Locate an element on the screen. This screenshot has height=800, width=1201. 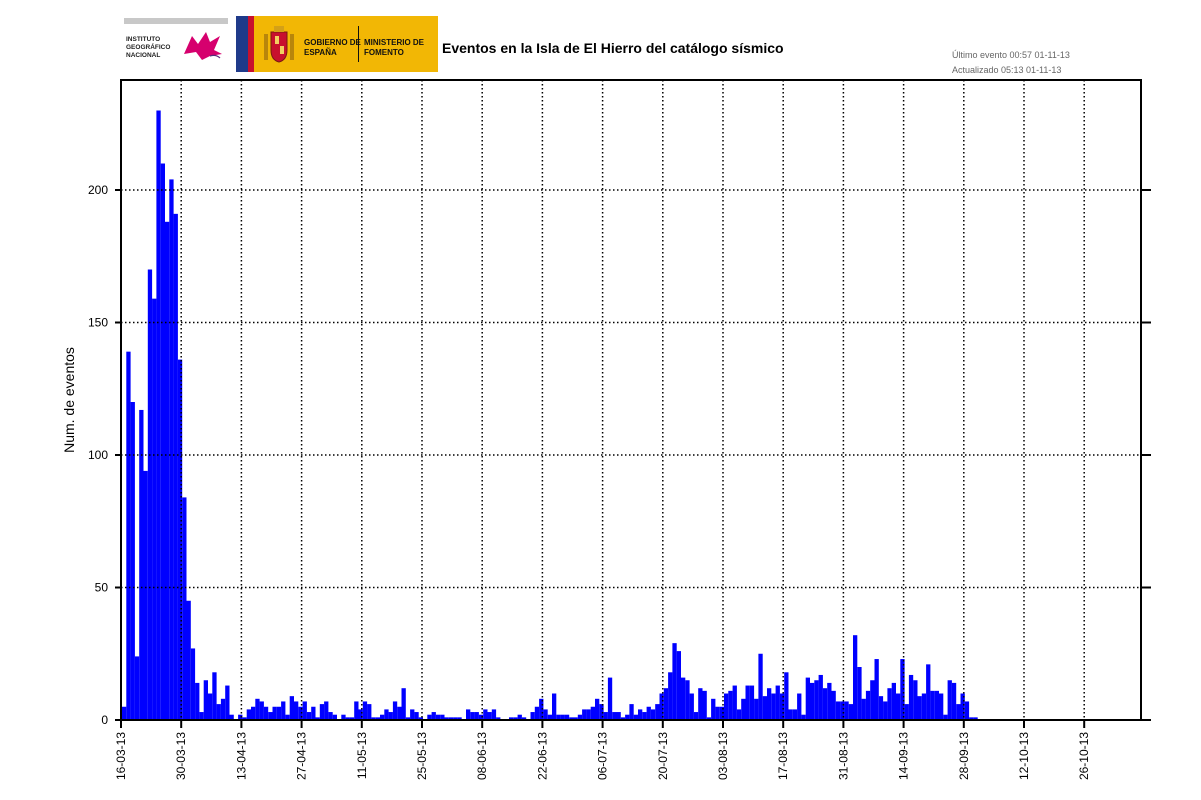
x-tick-label: 03-08-13 is located at coordinates (723, 756).